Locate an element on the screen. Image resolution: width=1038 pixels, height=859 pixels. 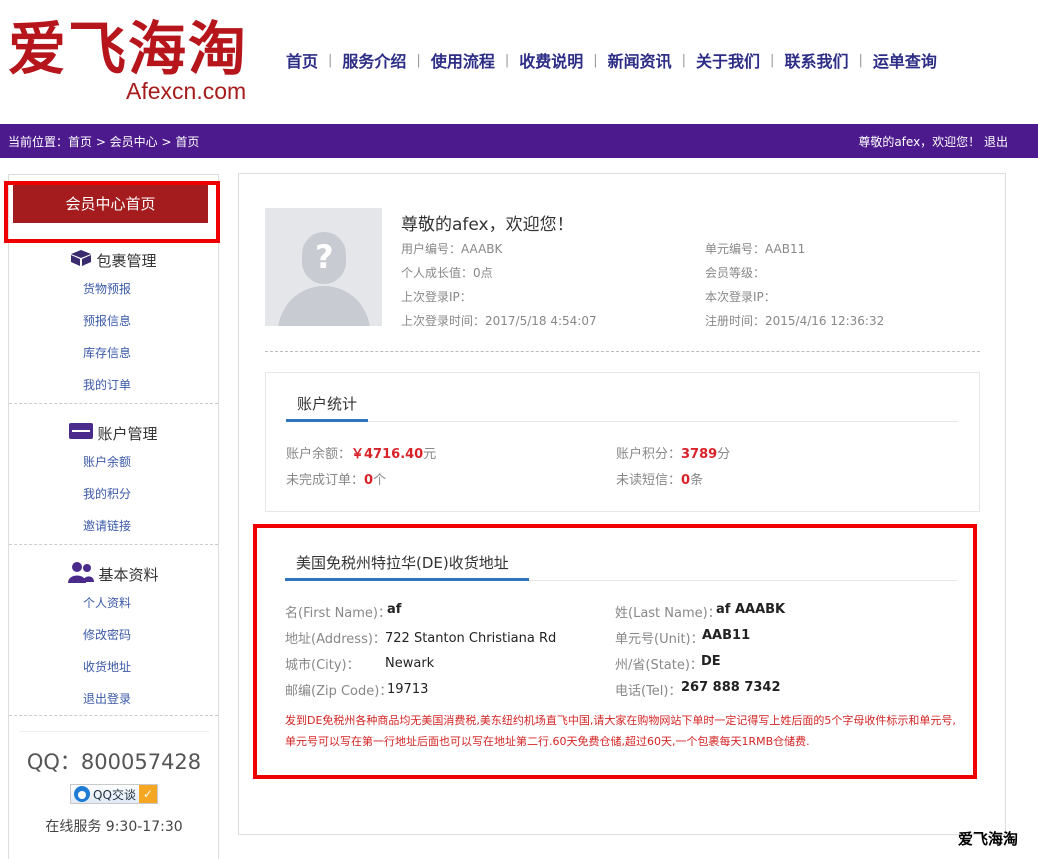
last-name-value: af AAABK is located at coordinates (751, 609).